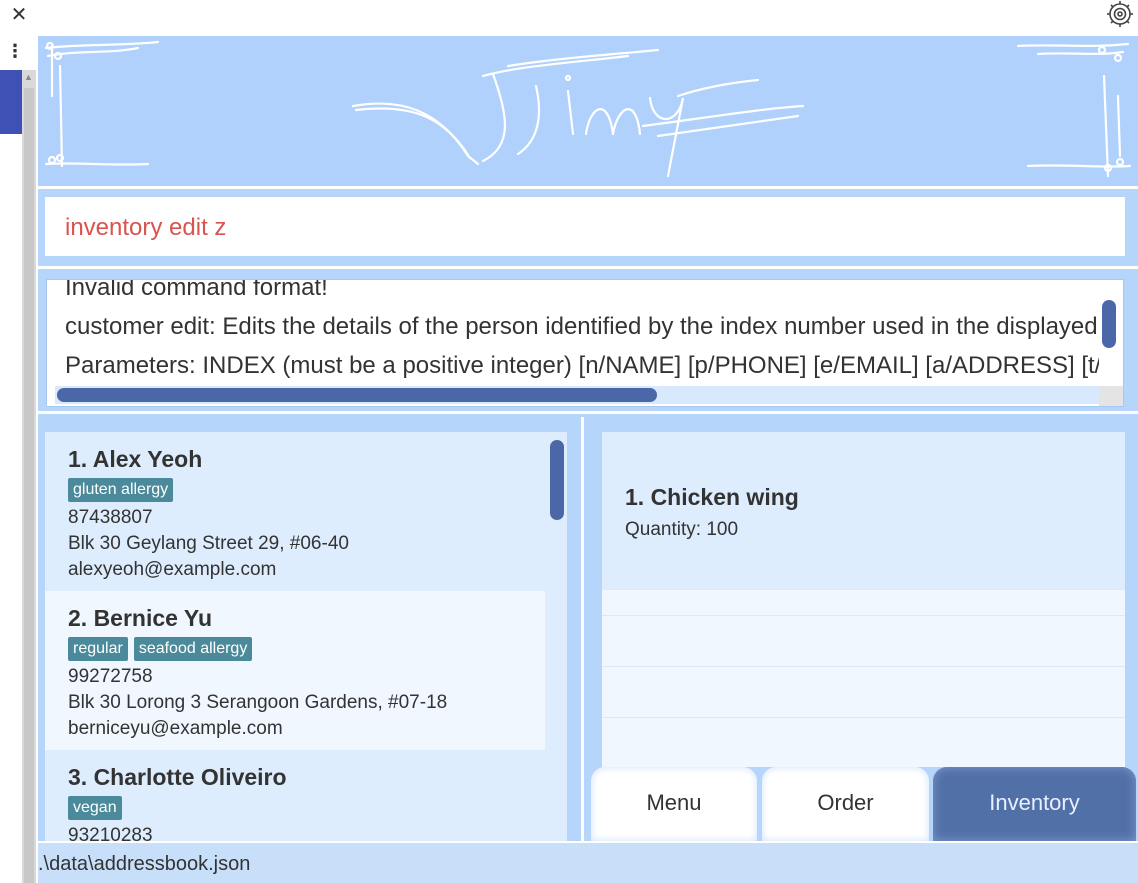 The height and width of the screenshot is (883, 1138). What do you see at coordinates (845, 804) in the screenshot?
I see `tab-order: Order` at bounding box center [845, 804].